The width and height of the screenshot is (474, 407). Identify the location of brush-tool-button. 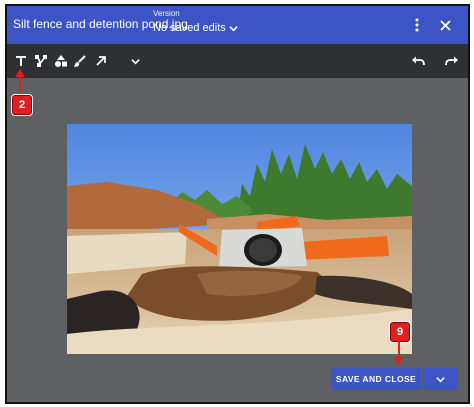
(80, 61).